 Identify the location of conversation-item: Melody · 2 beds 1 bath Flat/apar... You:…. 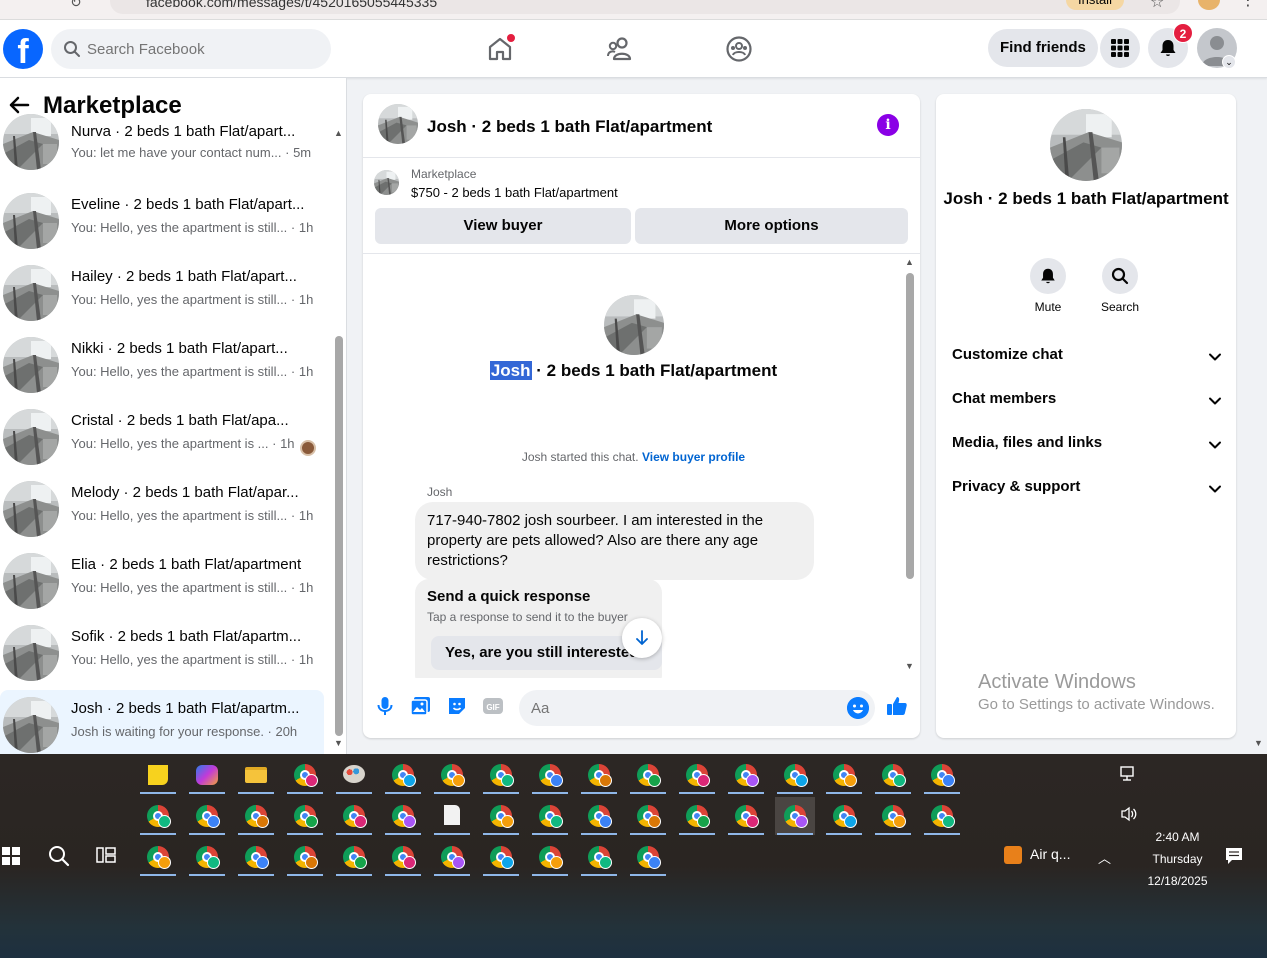
(162, 510).